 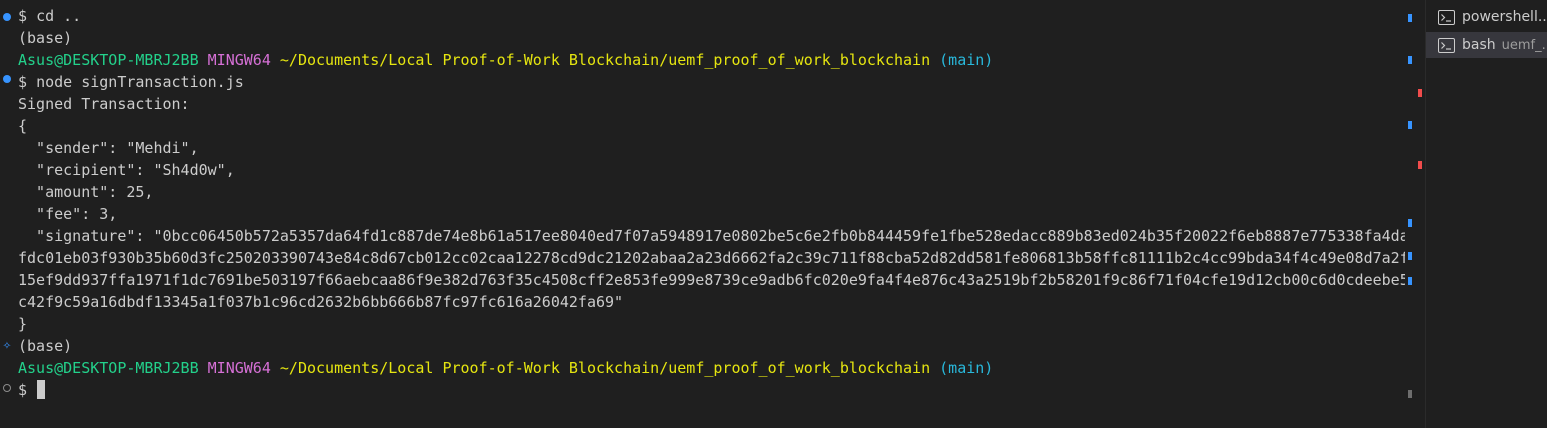 I want to click on command-pending-decoration, so click(x=7, y=388).